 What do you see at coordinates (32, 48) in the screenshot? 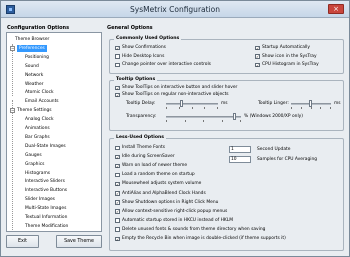
I see `tree-category: Preferences` at bounding box center [32, 48].